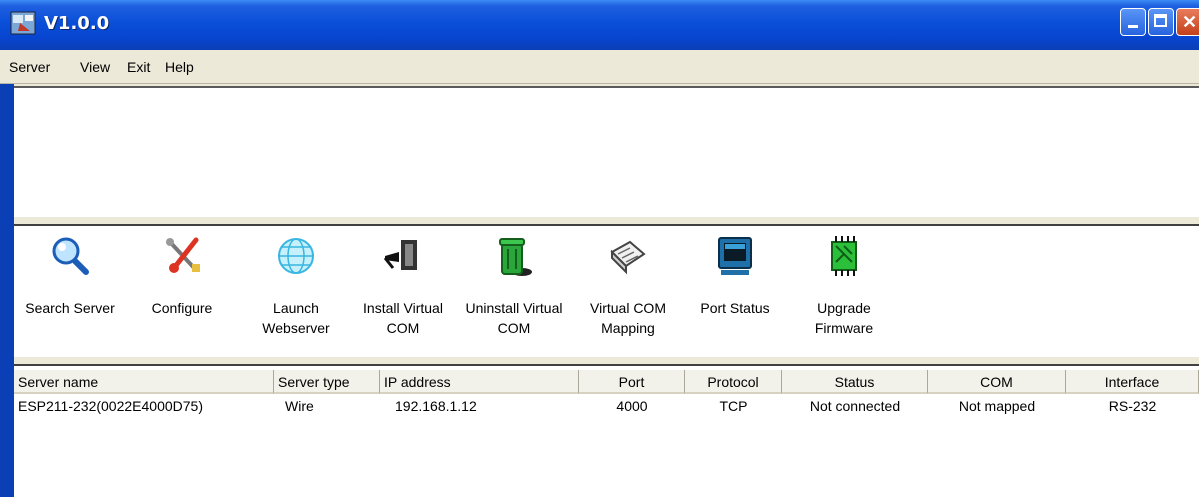 This screenshot has height=497, width=1199. What do you see at coordinates (735, 308) in the screenshot?
I see `port-status-label: Port Status` at bounding box center [735, 308].